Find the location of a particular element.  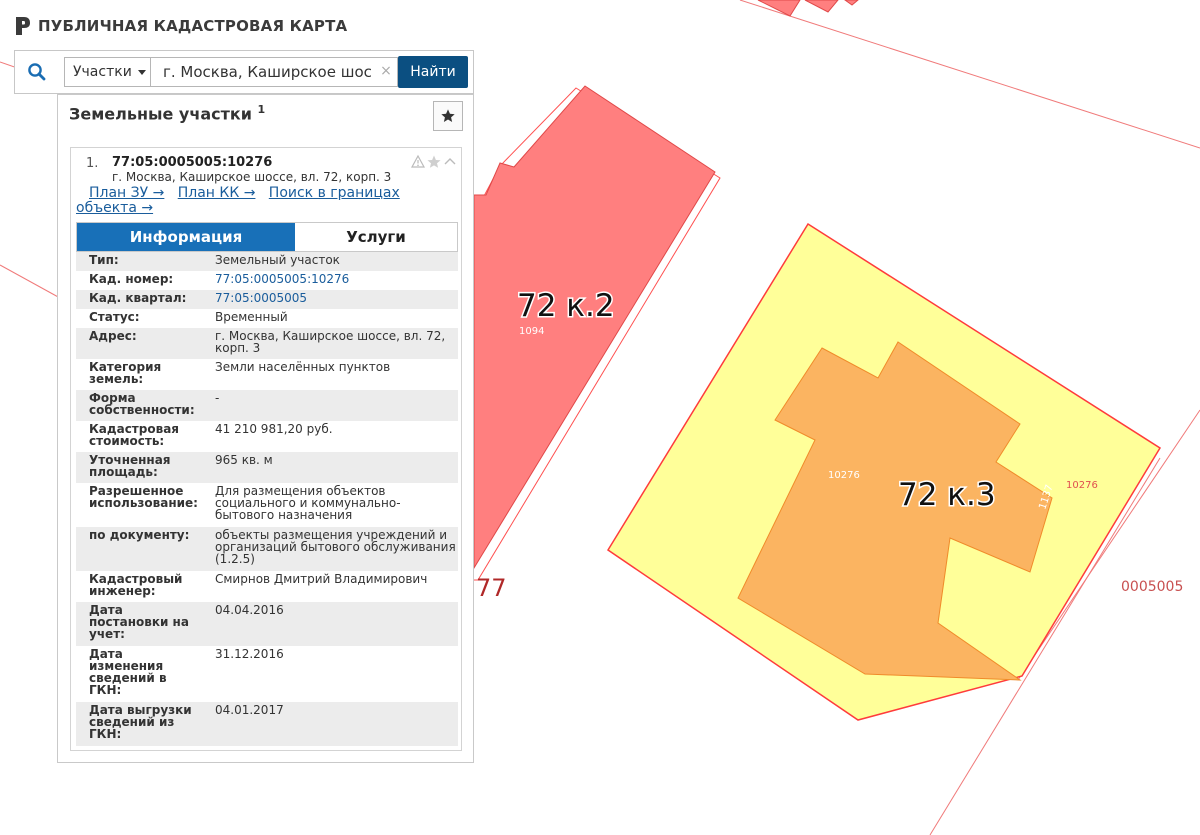

parcel-number-left: 10276 is located at coordinates (844, 475).